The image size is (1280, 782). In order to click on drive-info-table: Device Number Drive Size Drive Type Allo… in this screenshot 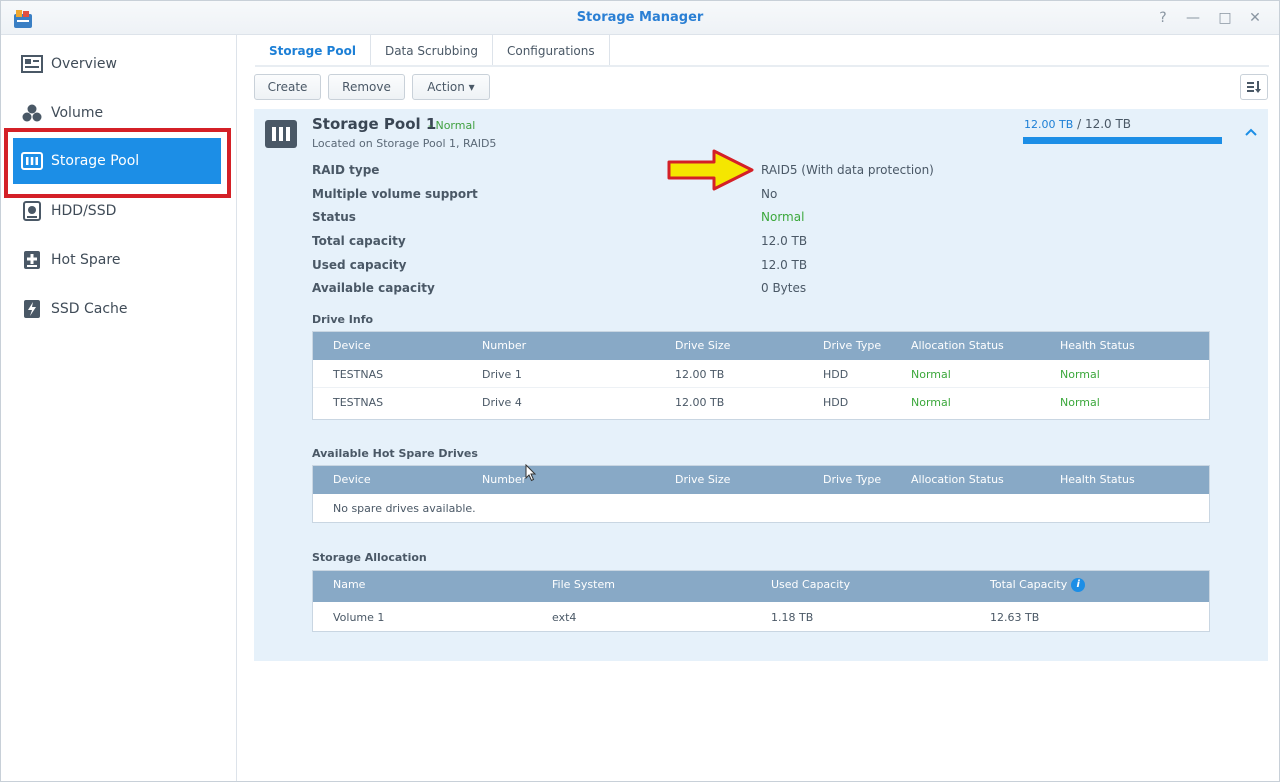, I will do `click(761, 375)`.